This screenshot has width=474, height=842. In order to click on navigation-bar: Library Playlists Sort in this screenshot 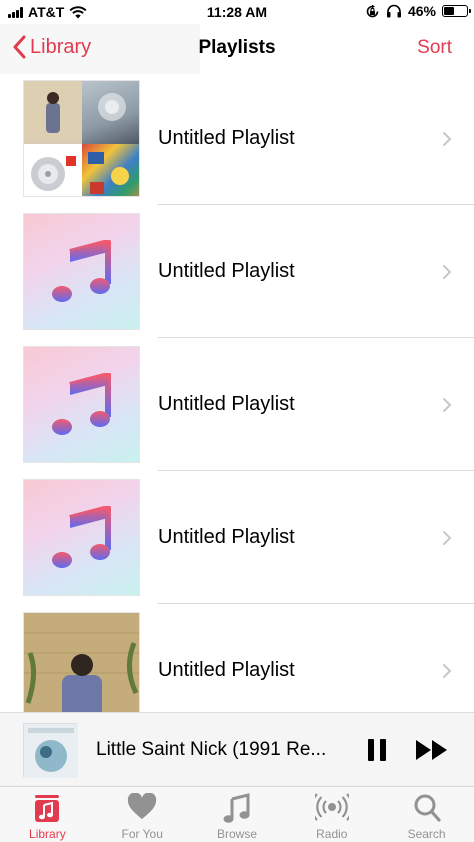, I will do `click(237, 49)`.